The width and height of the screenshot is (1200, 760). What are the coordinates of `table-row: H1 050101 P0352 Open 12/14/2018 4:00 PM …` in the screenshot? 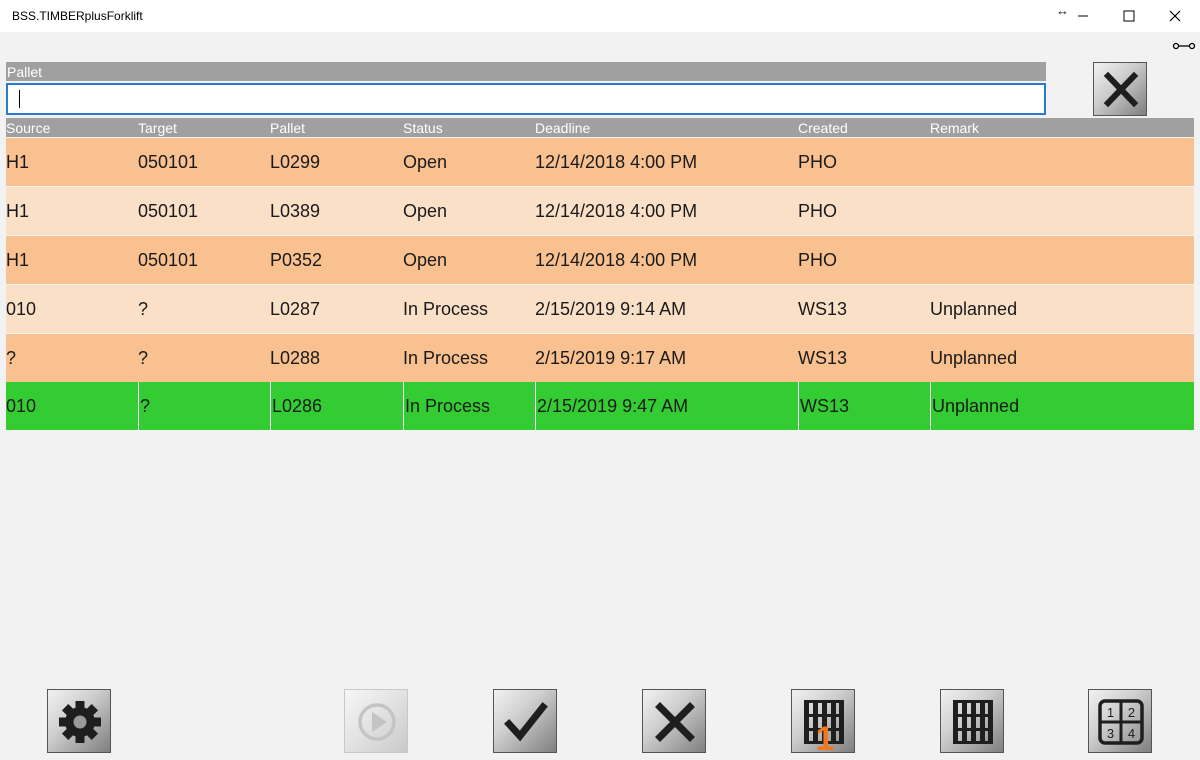 It's located at (600, 260).